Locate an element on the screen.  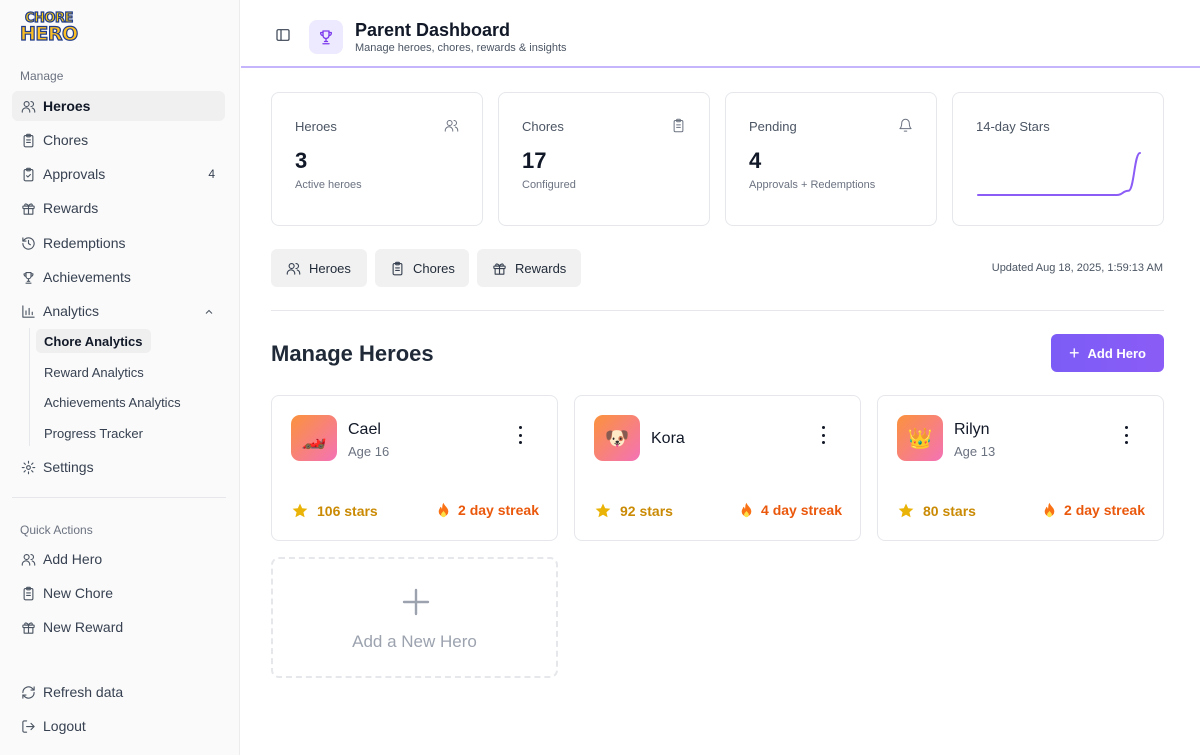
content-divider is located at coordinates (717, 310).